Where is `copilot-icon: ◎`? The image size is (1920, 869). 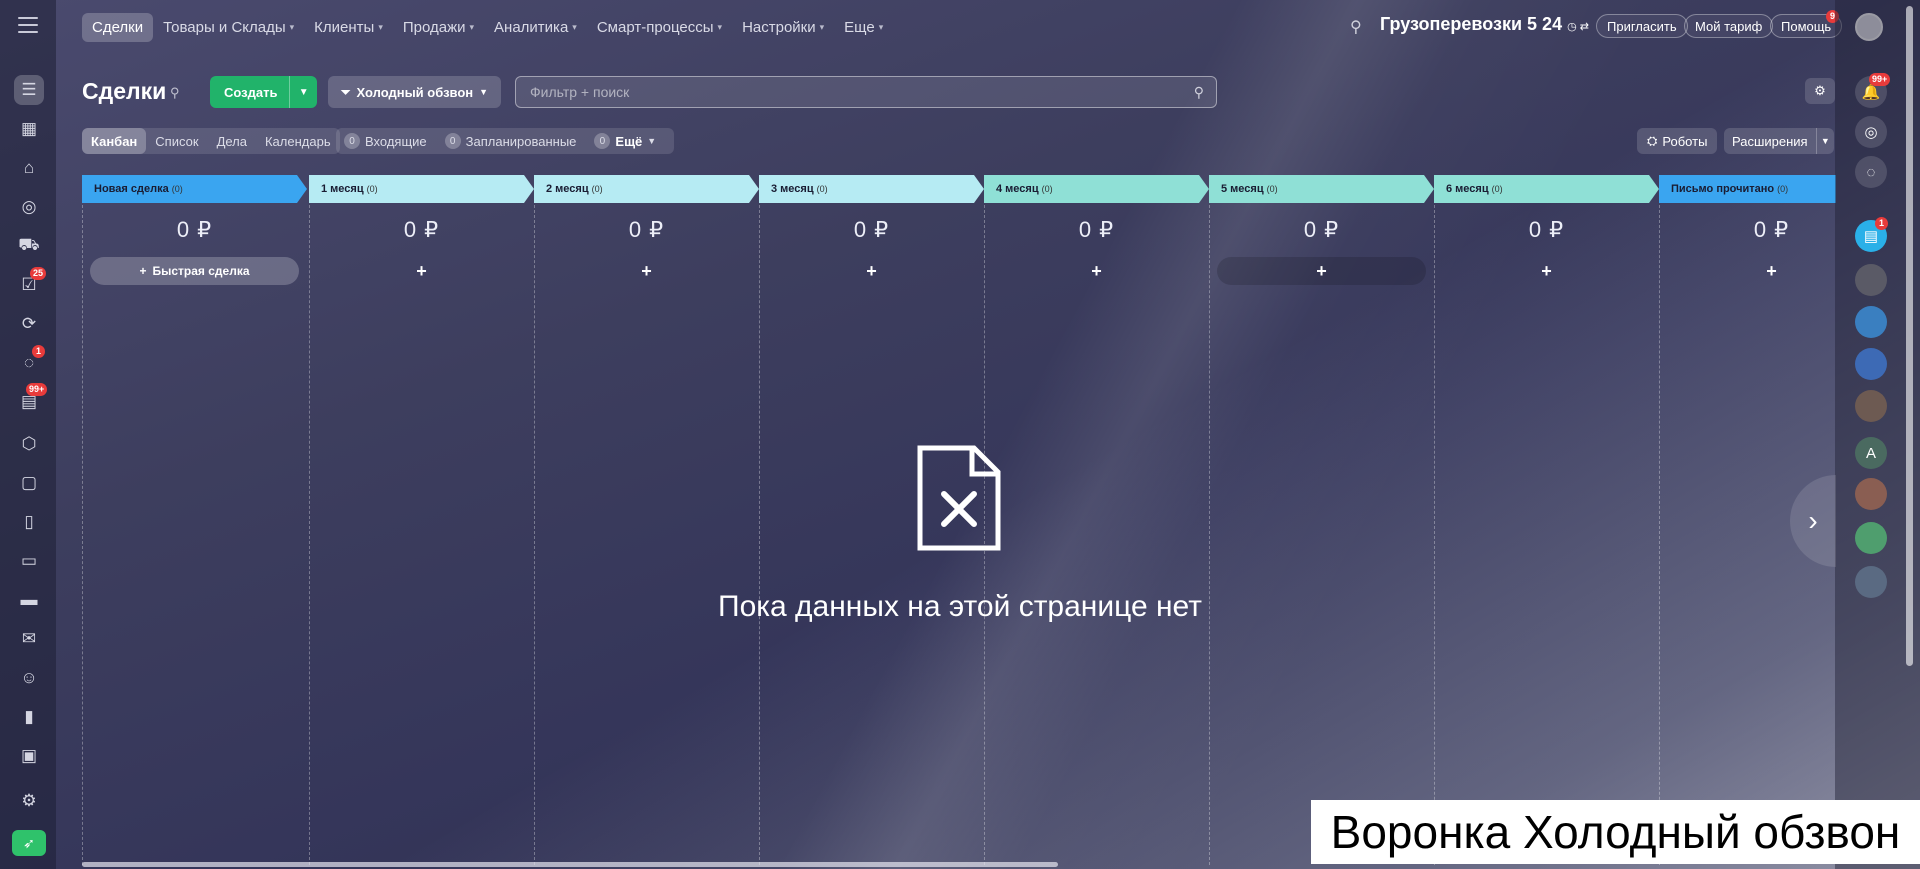 copilot-icon: ◎ is located at coordinates (1871, 132).